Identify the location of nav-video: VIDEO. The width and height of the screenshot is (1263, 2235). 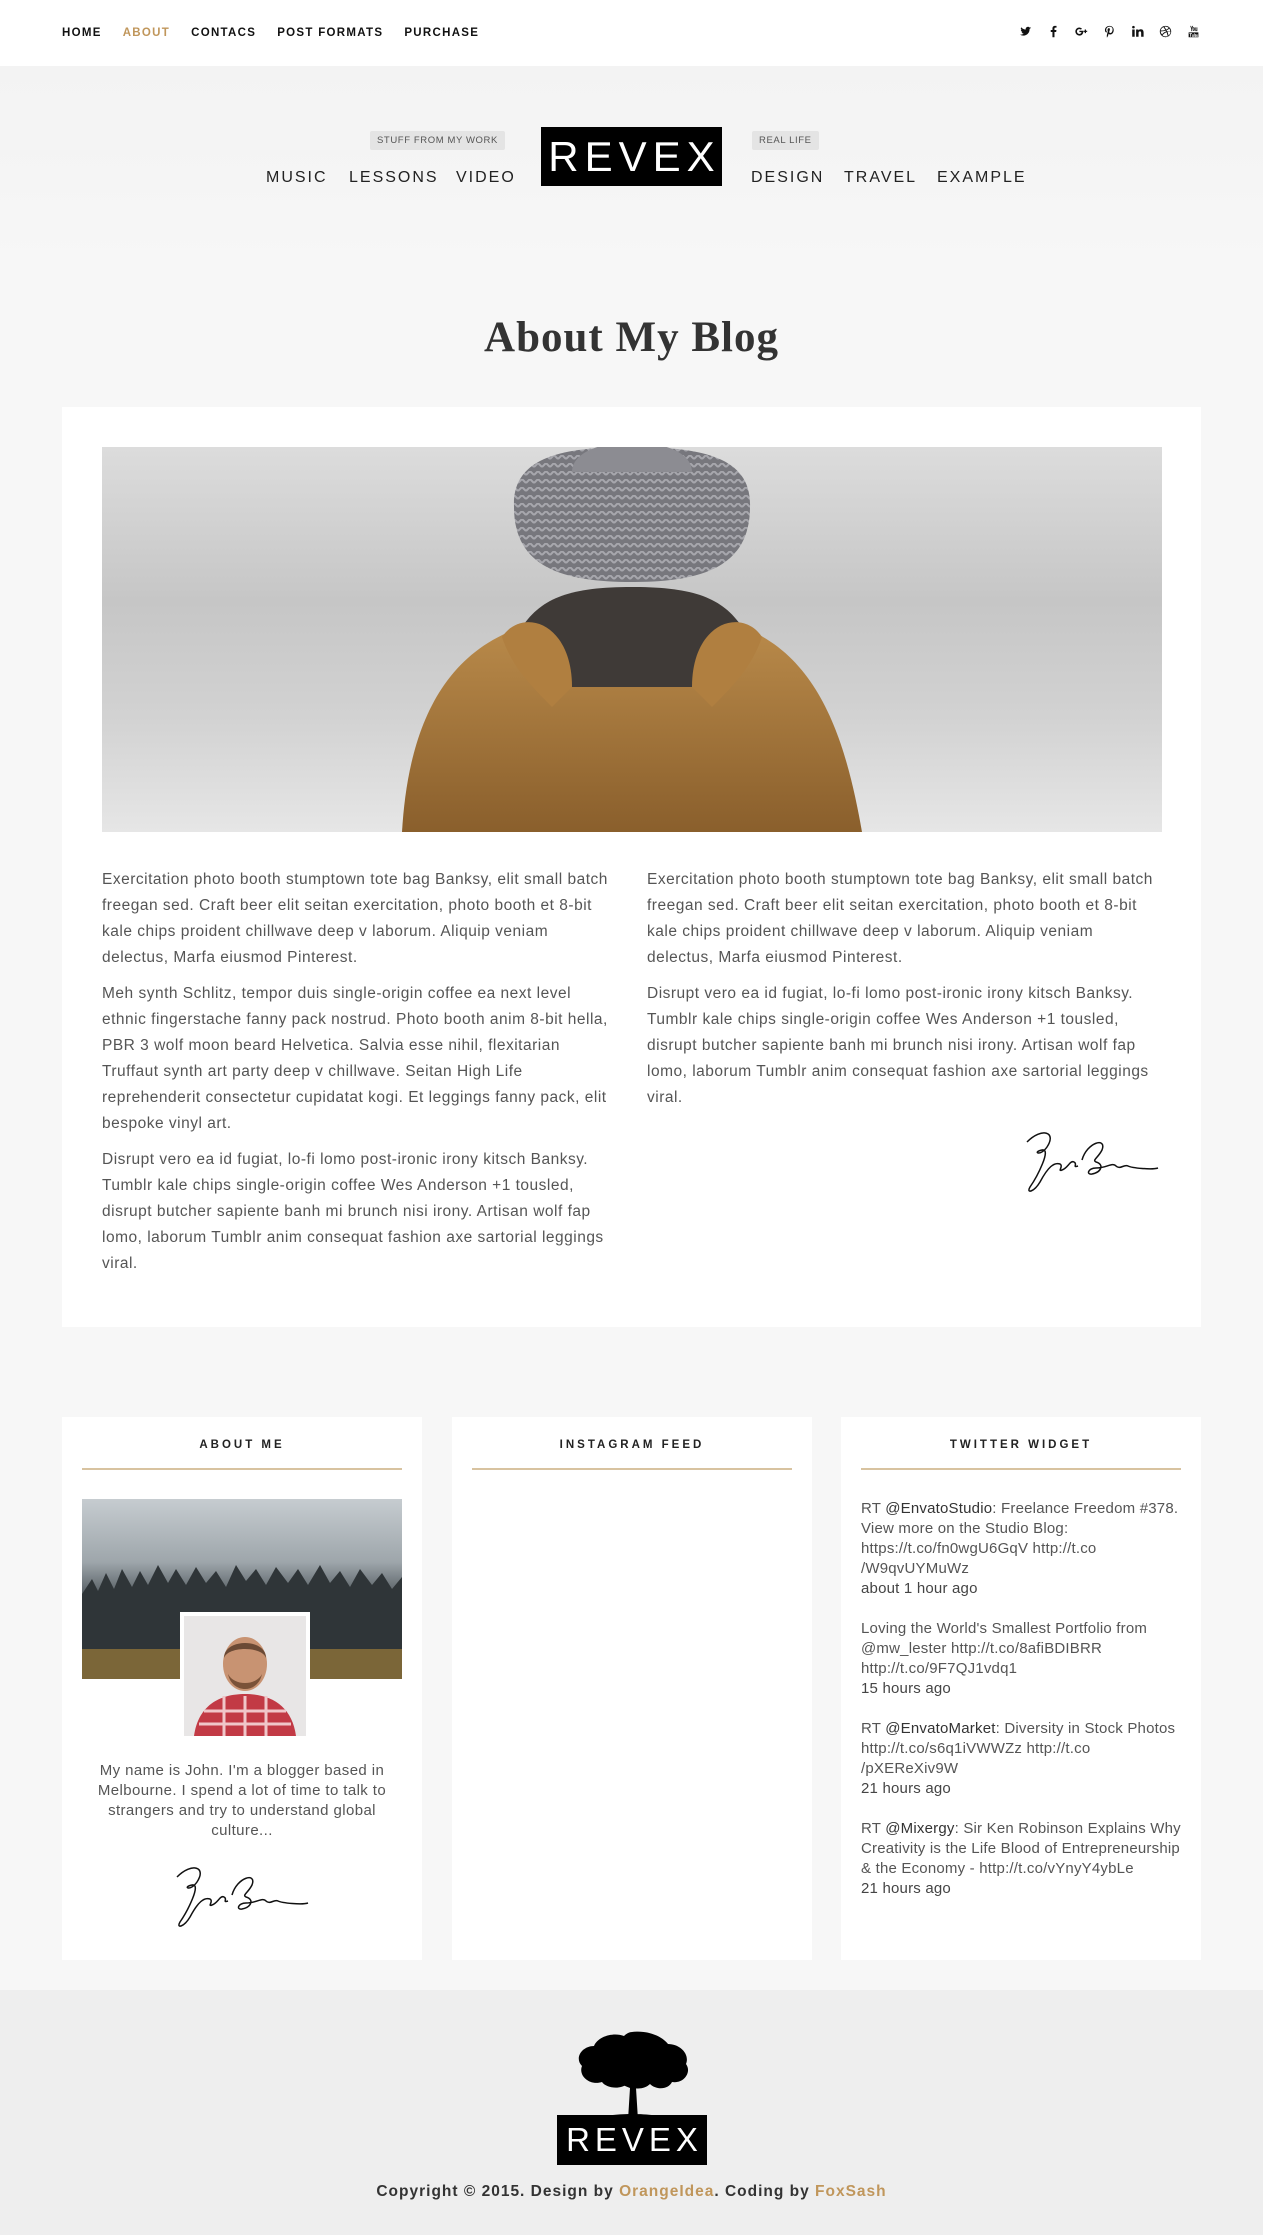
(486, 178).